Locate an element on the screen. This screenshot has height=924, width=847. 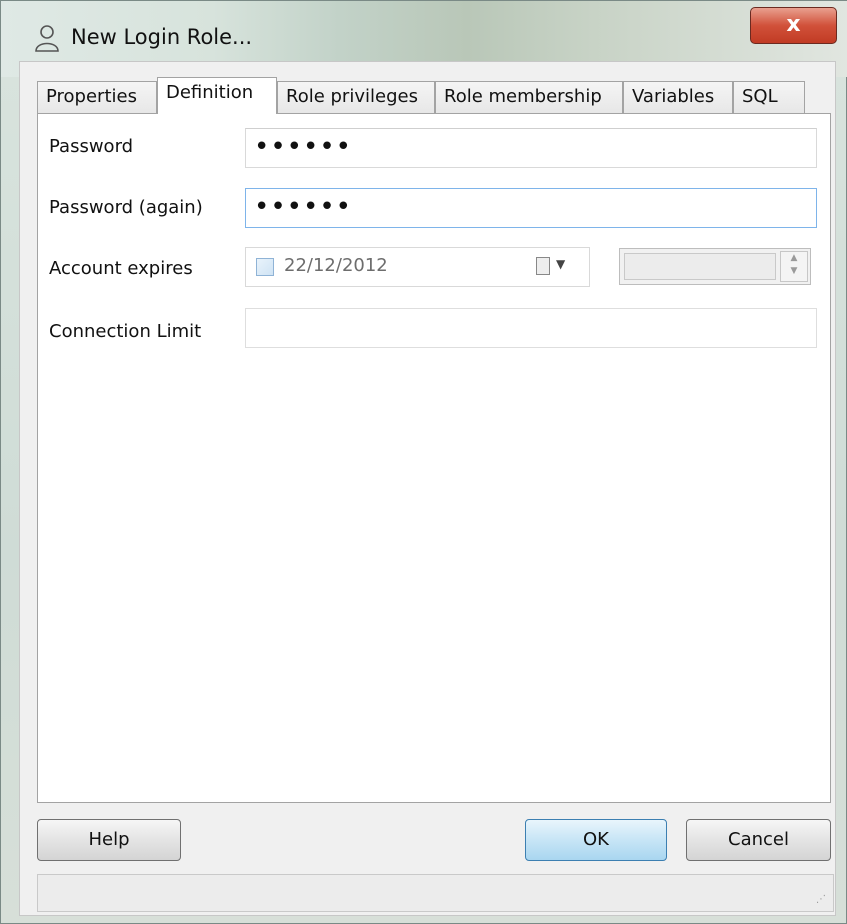
resize-grip-icon: ⋰ is located at coordinates (821, 899).